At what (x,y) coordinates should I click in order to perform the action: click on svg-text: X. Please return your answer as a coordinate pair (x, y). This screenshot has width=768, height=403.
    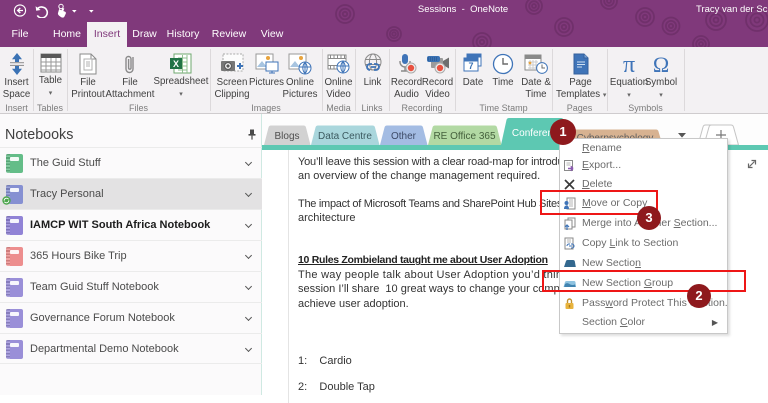
    Looking at the image, I should click on (176, 64).